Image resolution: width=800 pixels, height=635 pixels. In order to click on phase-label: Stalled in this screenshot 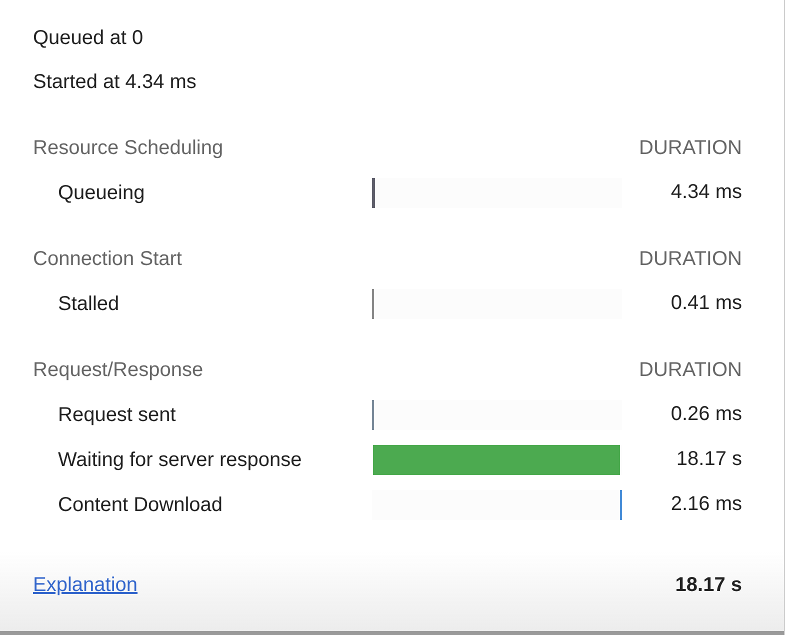, I will do `click(89, 304)`.